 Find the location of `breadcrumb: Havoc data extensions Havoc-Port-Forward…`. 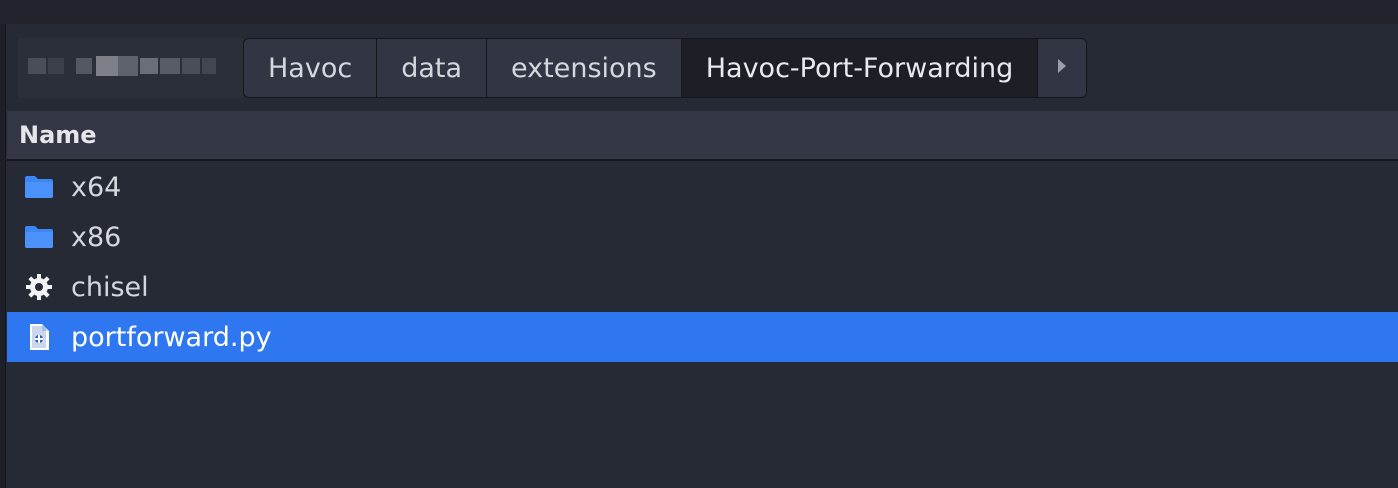

breadcrumb: Havoc data extensions Havoc-Port-Forward… is located at coordinates (665, 68).